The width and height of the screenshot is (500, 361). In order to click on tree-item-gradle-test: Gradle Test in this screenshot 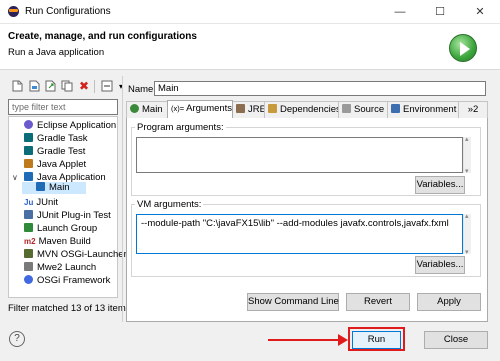, I will do `click(54, 152)`.